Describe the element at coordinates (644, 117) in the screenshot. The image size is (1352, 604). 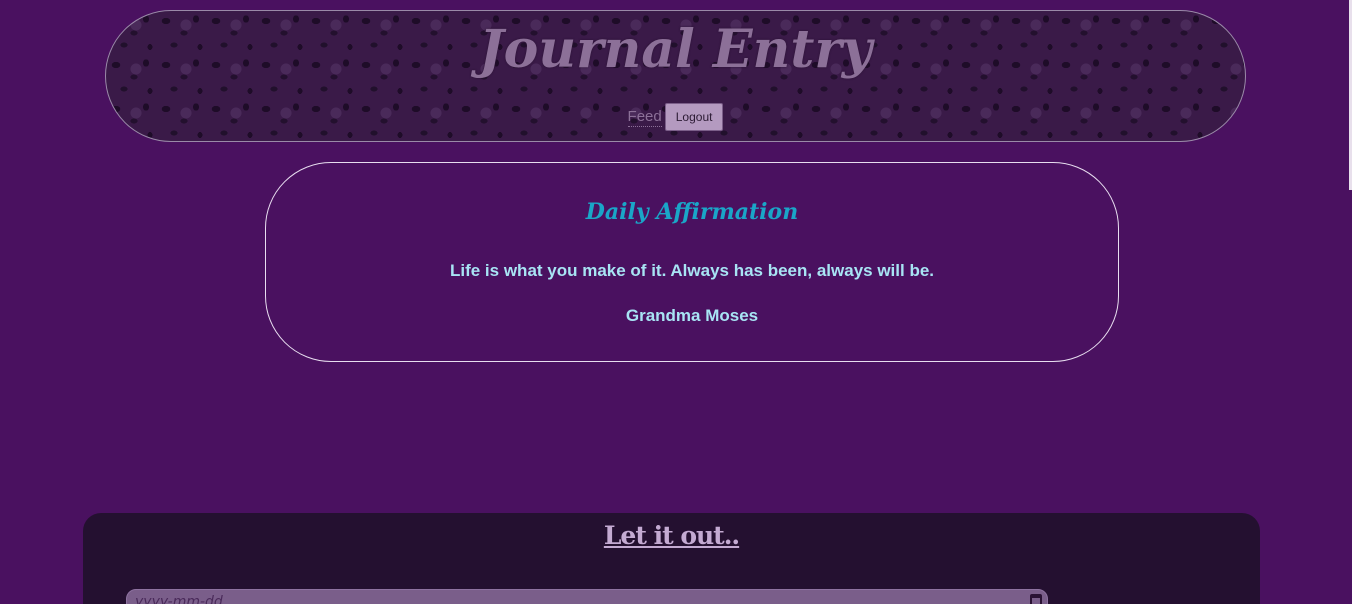
I see `feed-link: Feed` at that location.